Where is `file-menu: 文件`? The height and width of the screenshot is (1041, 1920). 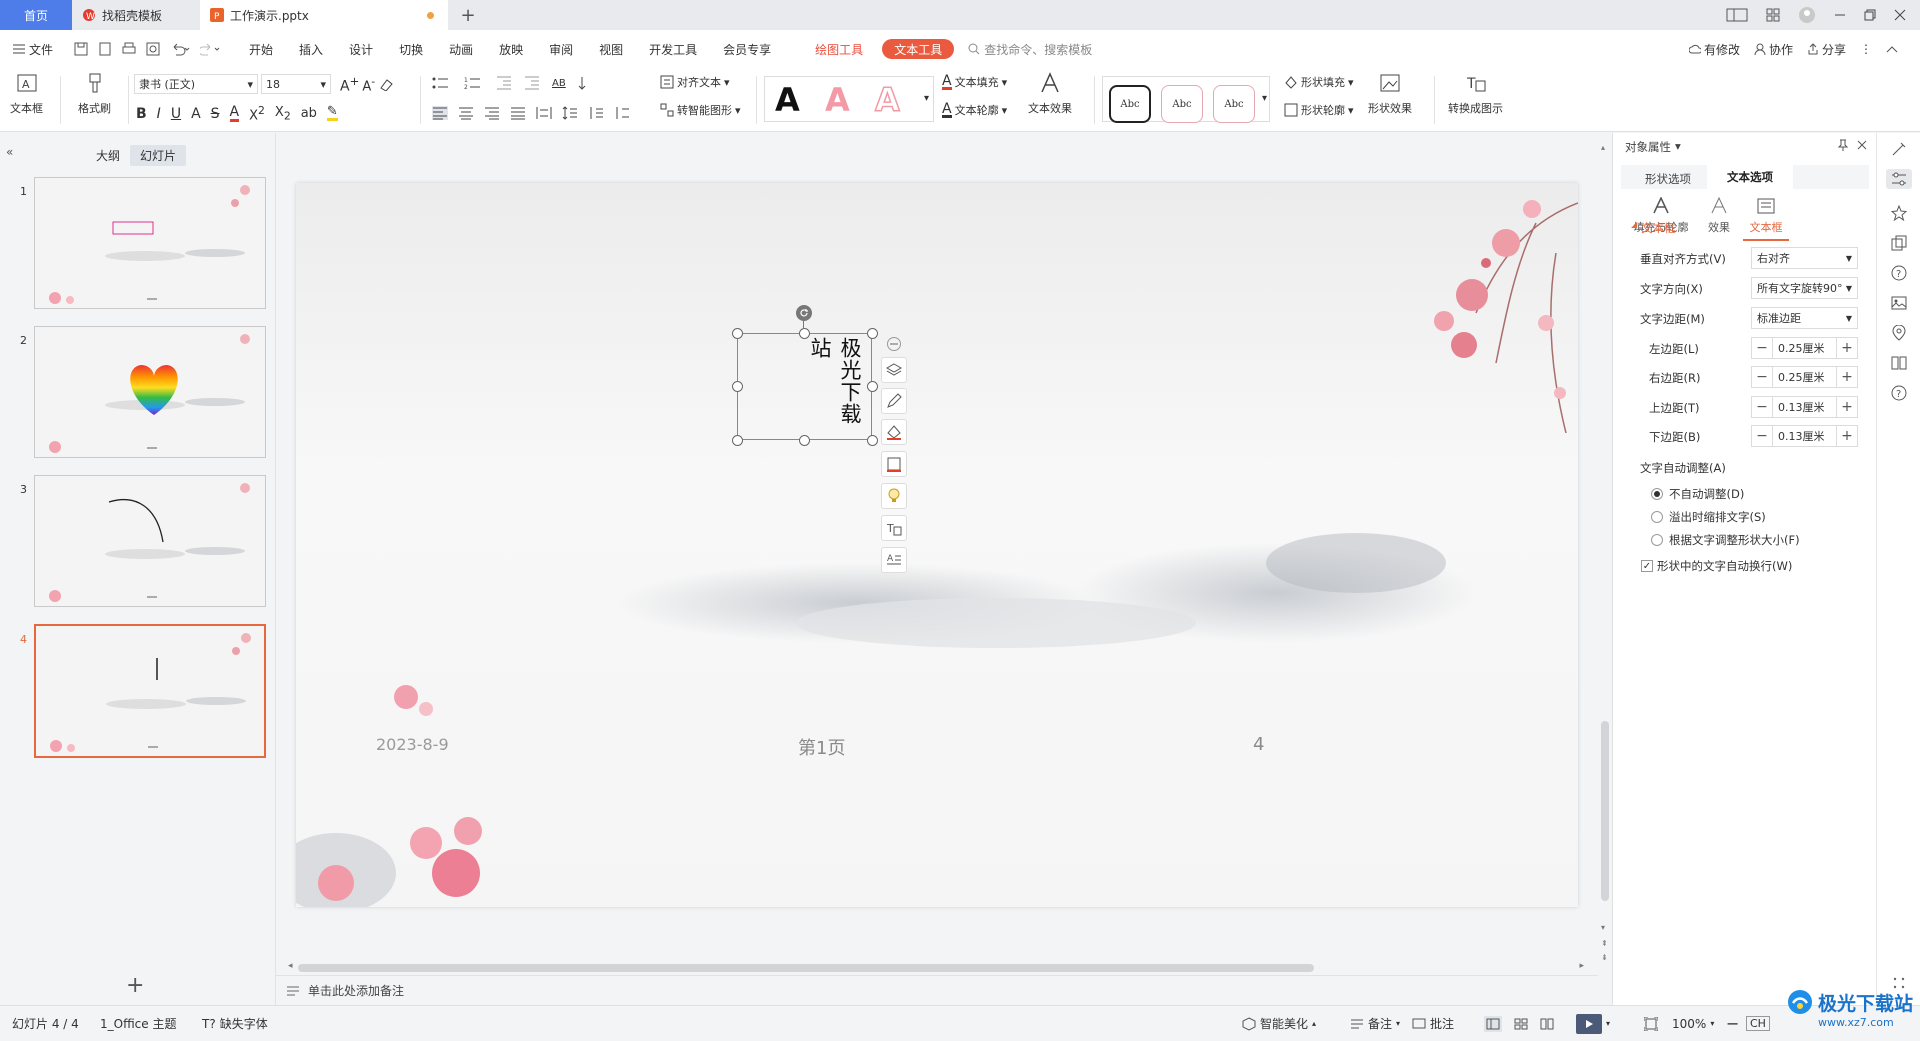 file-menu: 文件 is located at coordinates (33, 49).